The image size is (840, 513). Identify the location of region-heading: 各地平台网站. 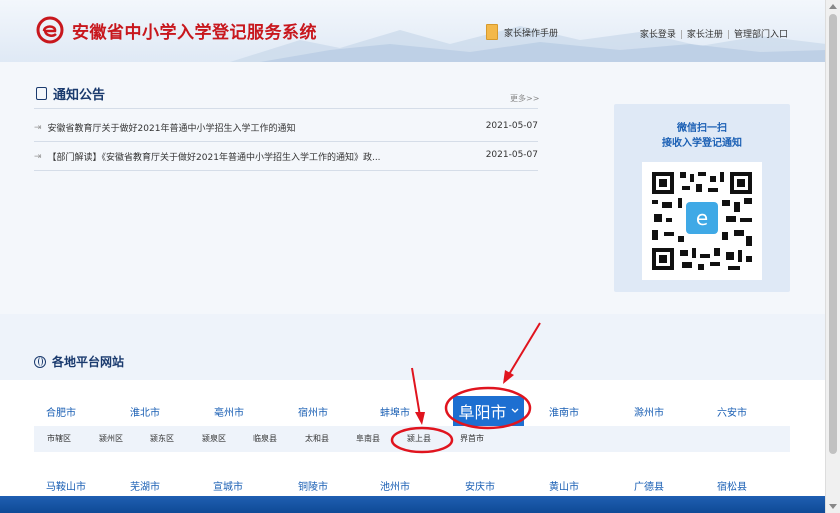
(79, 361).